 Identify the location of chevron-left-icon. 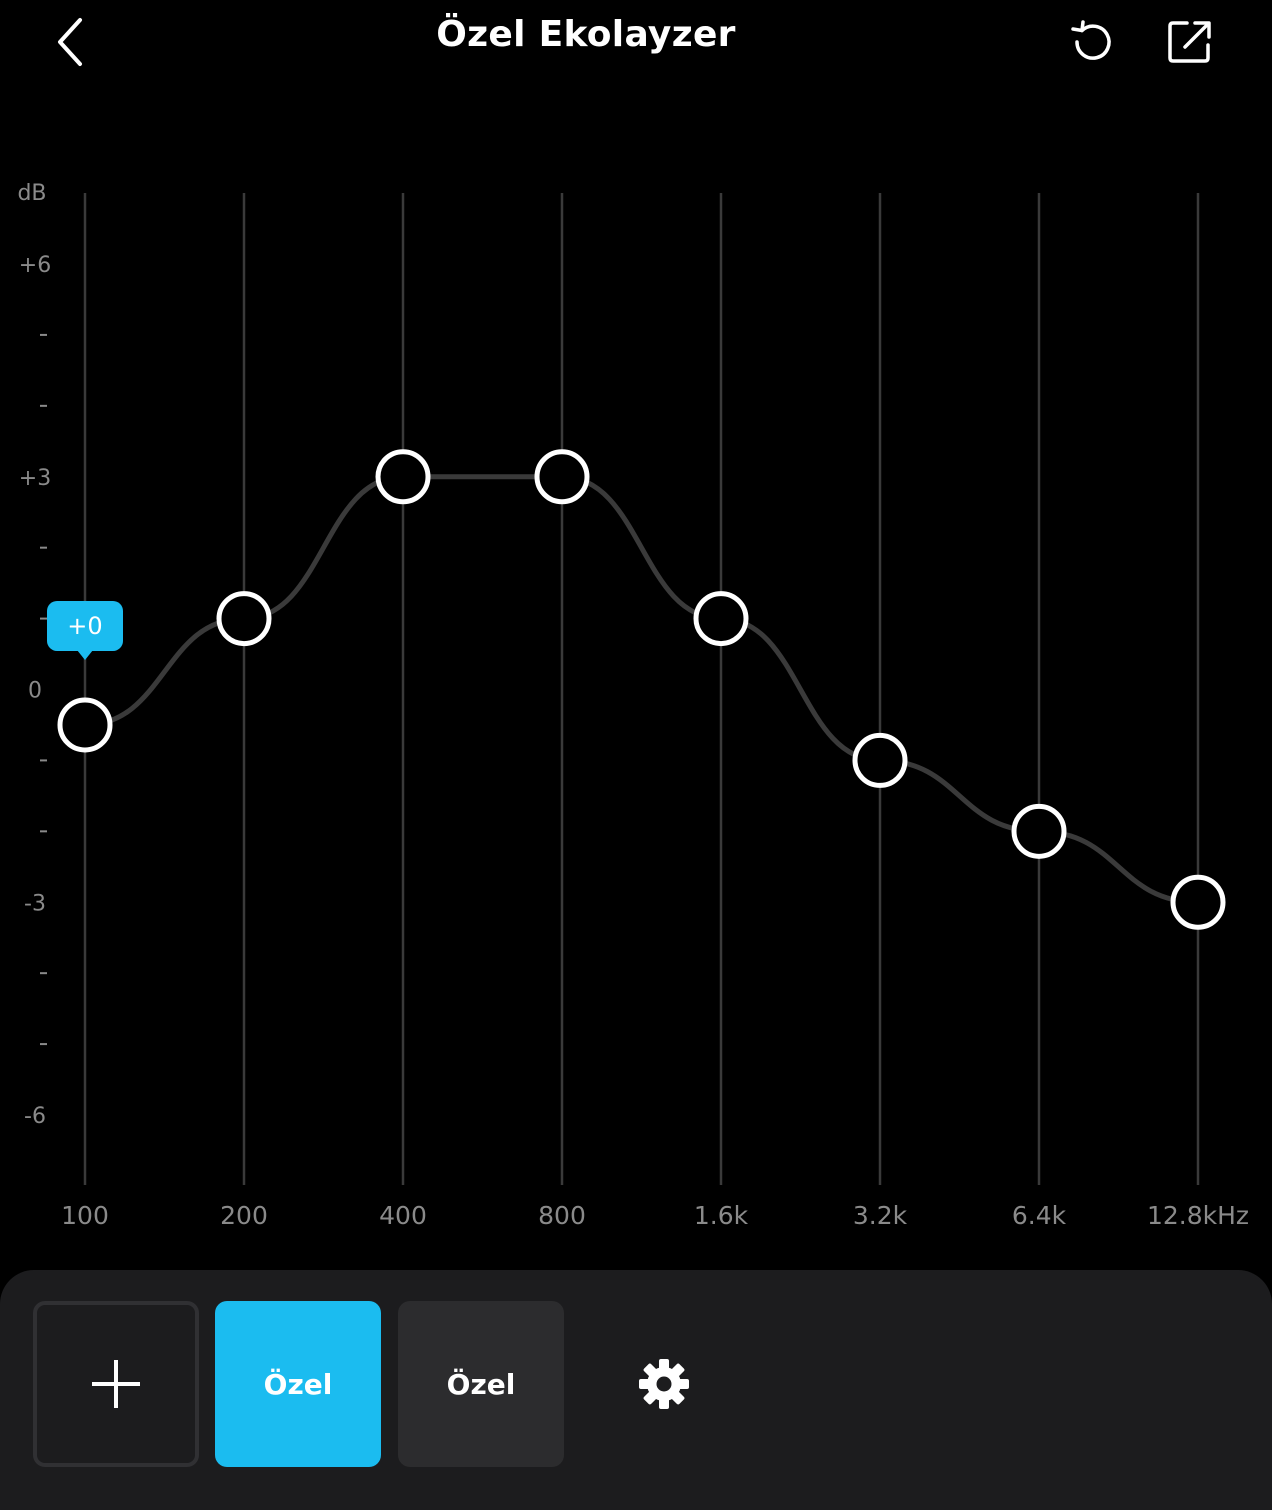
(70, 42).